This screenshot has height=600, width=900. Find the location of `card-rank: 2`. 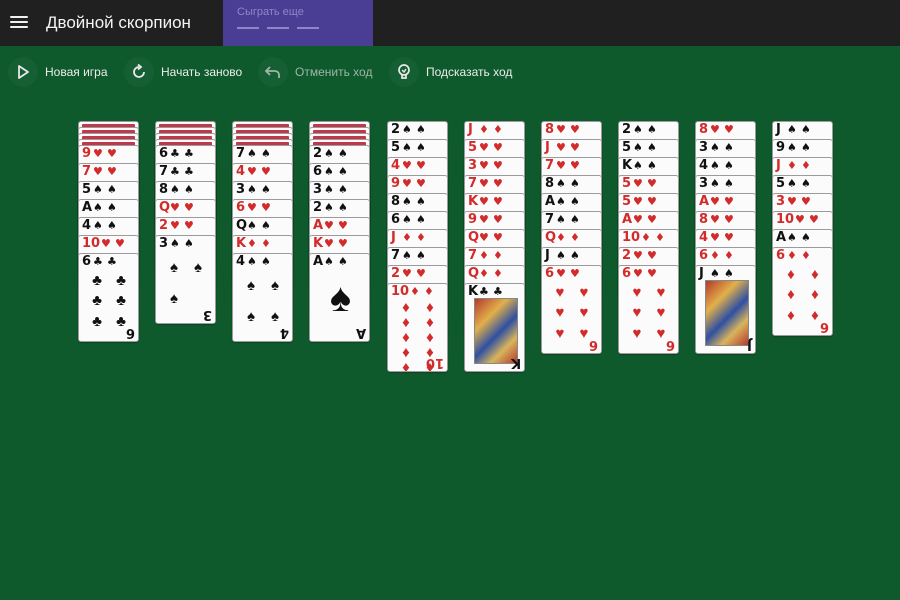

card-rank: 2 is located at coordinates (396, 129).